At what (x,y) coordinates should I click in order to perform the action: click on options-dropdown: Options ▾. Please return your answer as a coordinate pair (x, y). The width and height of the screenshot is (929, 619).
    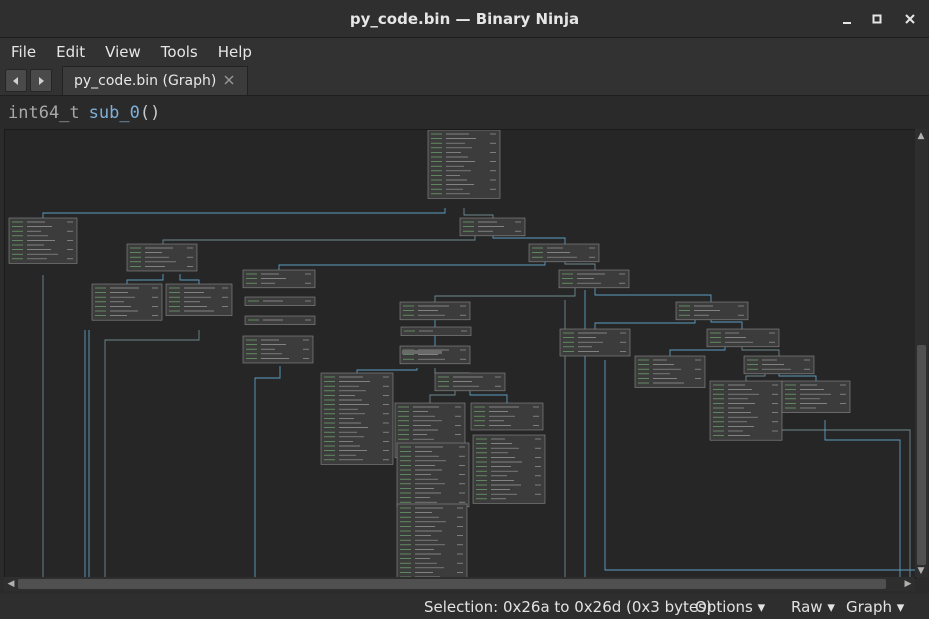
    Looking at the image, I should click on (730, 607).